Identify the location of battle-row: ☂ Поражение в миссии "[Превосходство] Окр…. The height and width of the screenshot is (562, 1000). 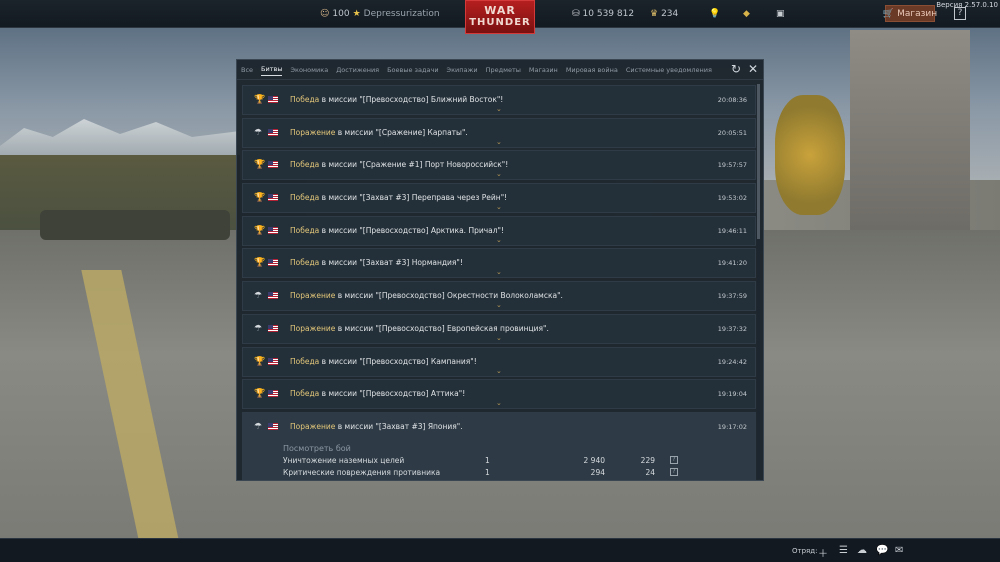
(499, 296).